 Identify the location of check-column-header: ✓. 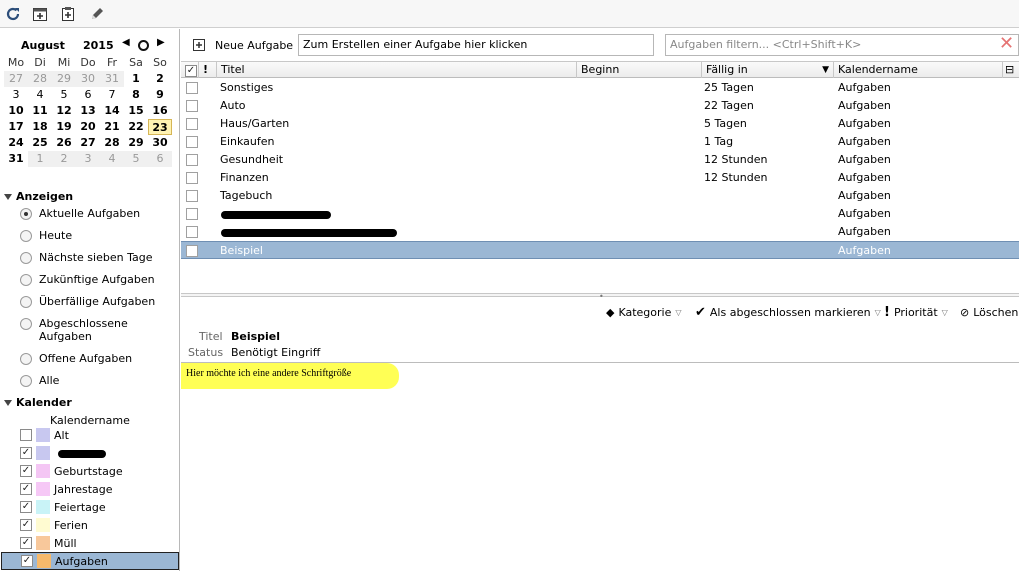
(190, 70).